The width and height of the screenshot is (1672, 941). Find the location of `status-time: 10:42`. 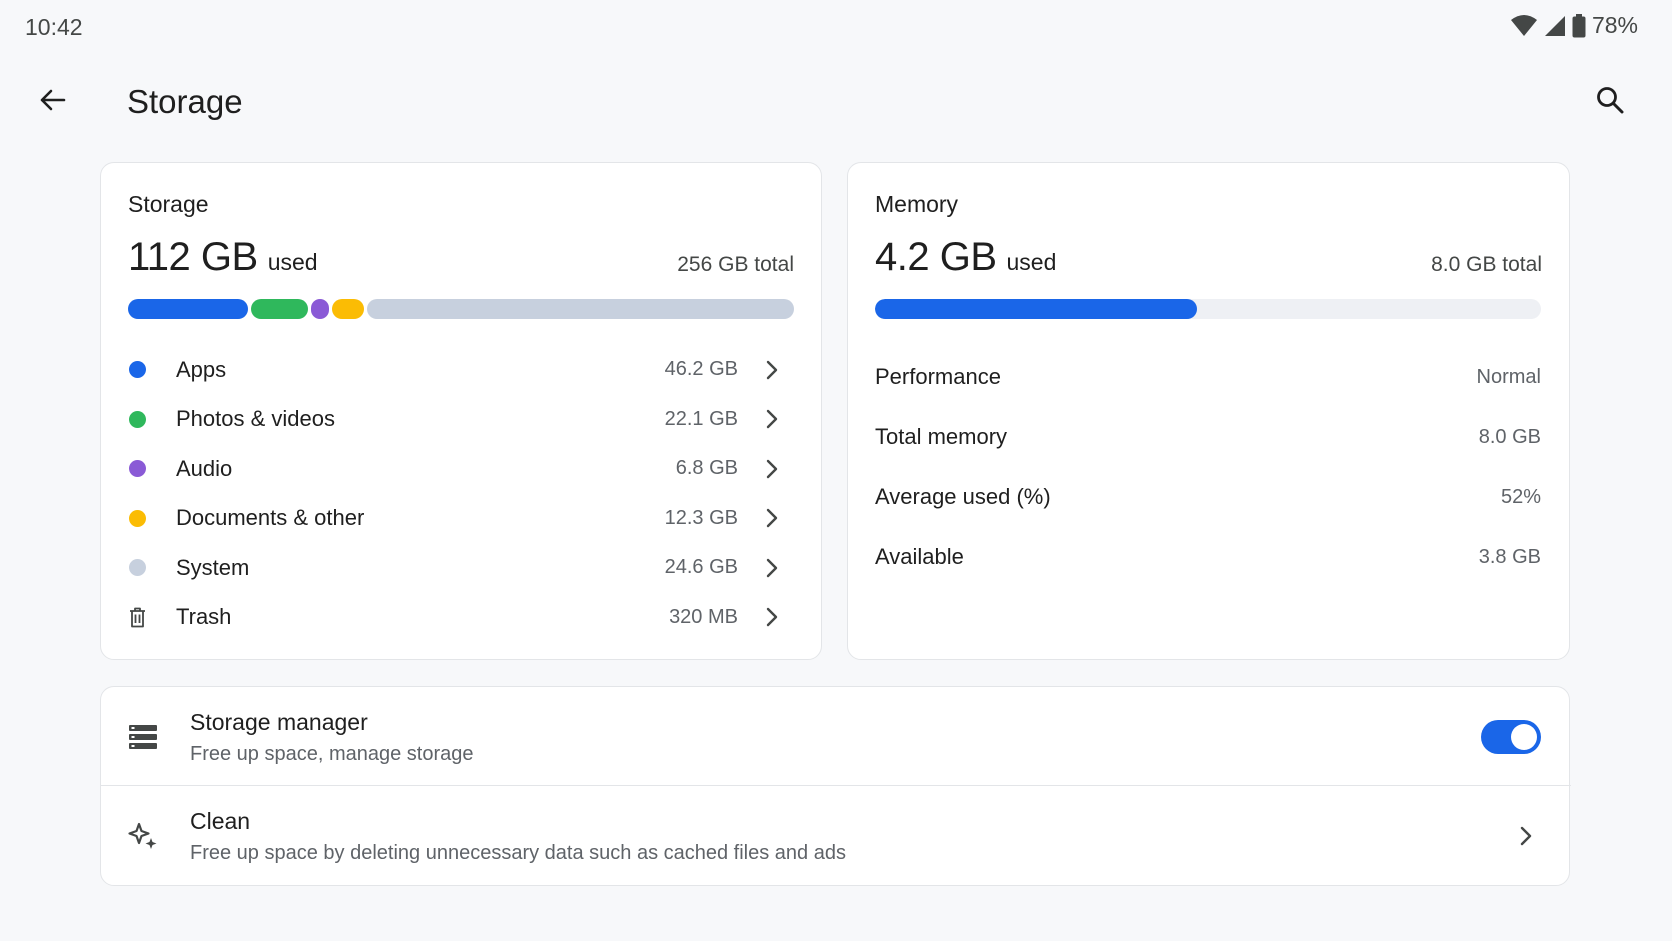

status-time: 10:42 is located at coordinates (54, 27).